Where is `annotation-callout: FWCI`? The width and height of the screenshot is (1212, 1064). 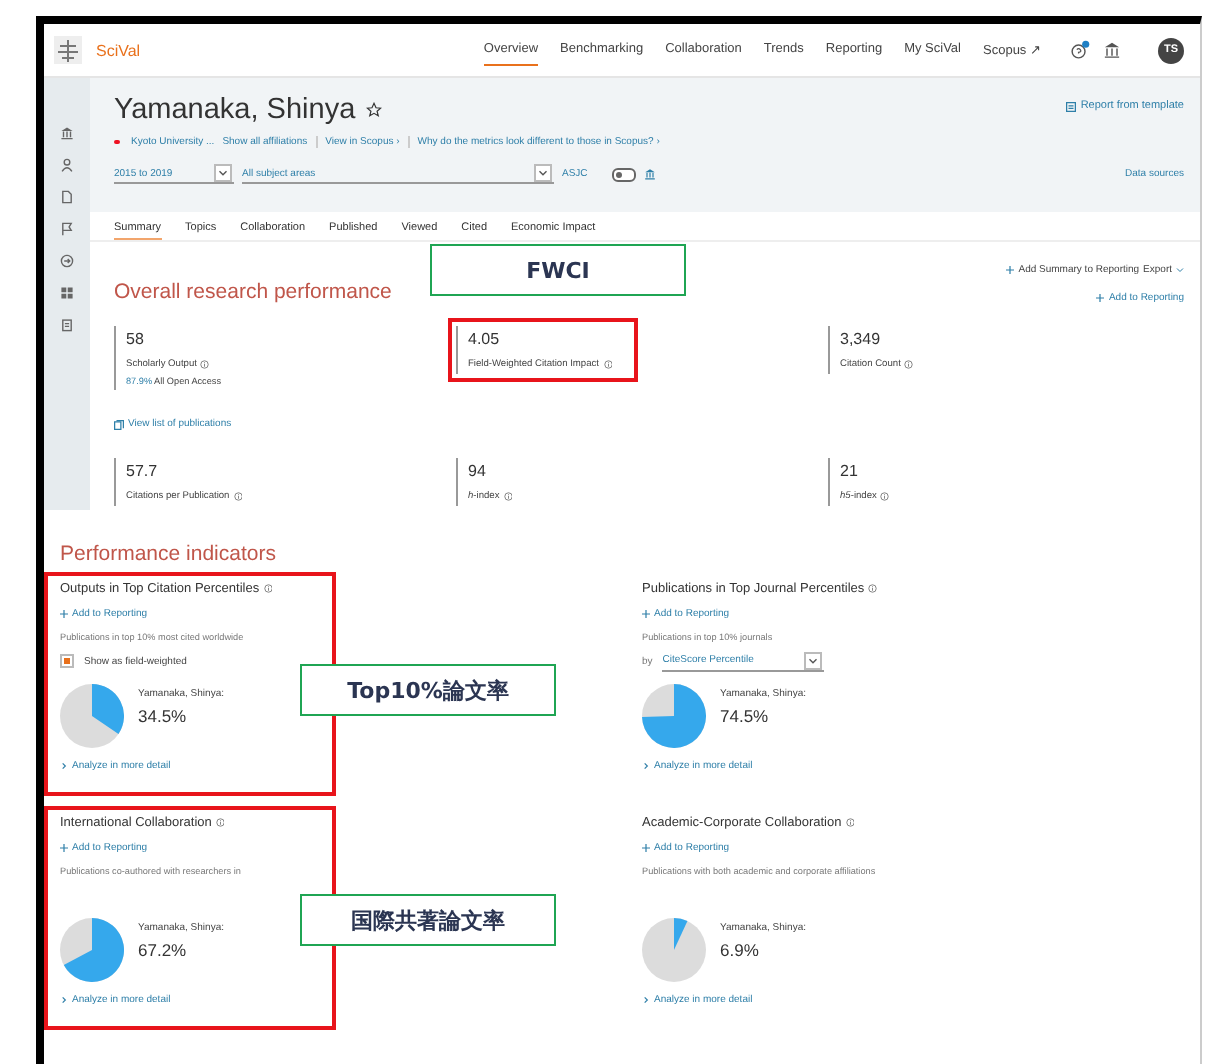
annotation-callout: FWCI is located at coordinates (558, 270).